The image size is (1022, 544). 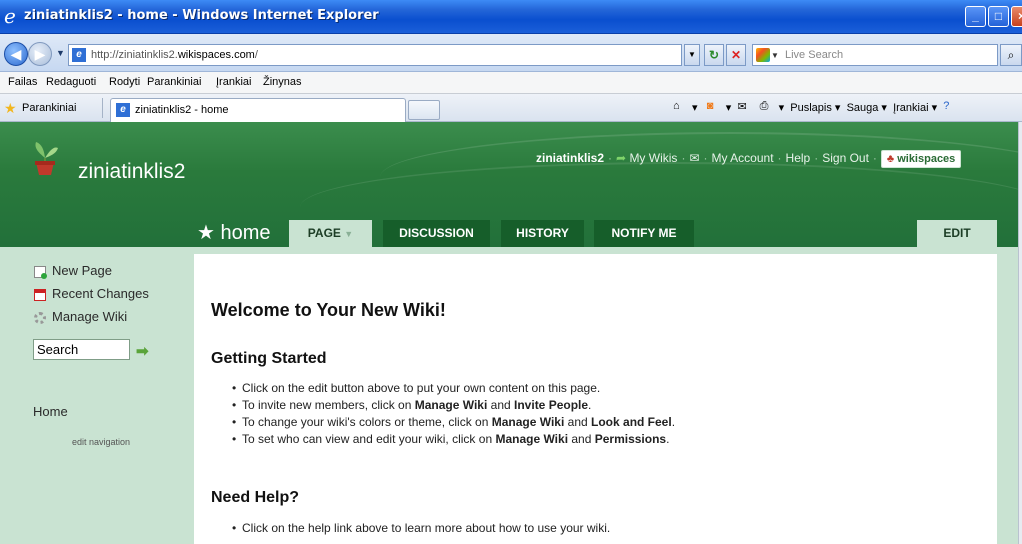 What do you see at coordinates (330, 233) in the screenshot?
I see `tab-page: PAGE ▼` at bounding box center [330, 233].